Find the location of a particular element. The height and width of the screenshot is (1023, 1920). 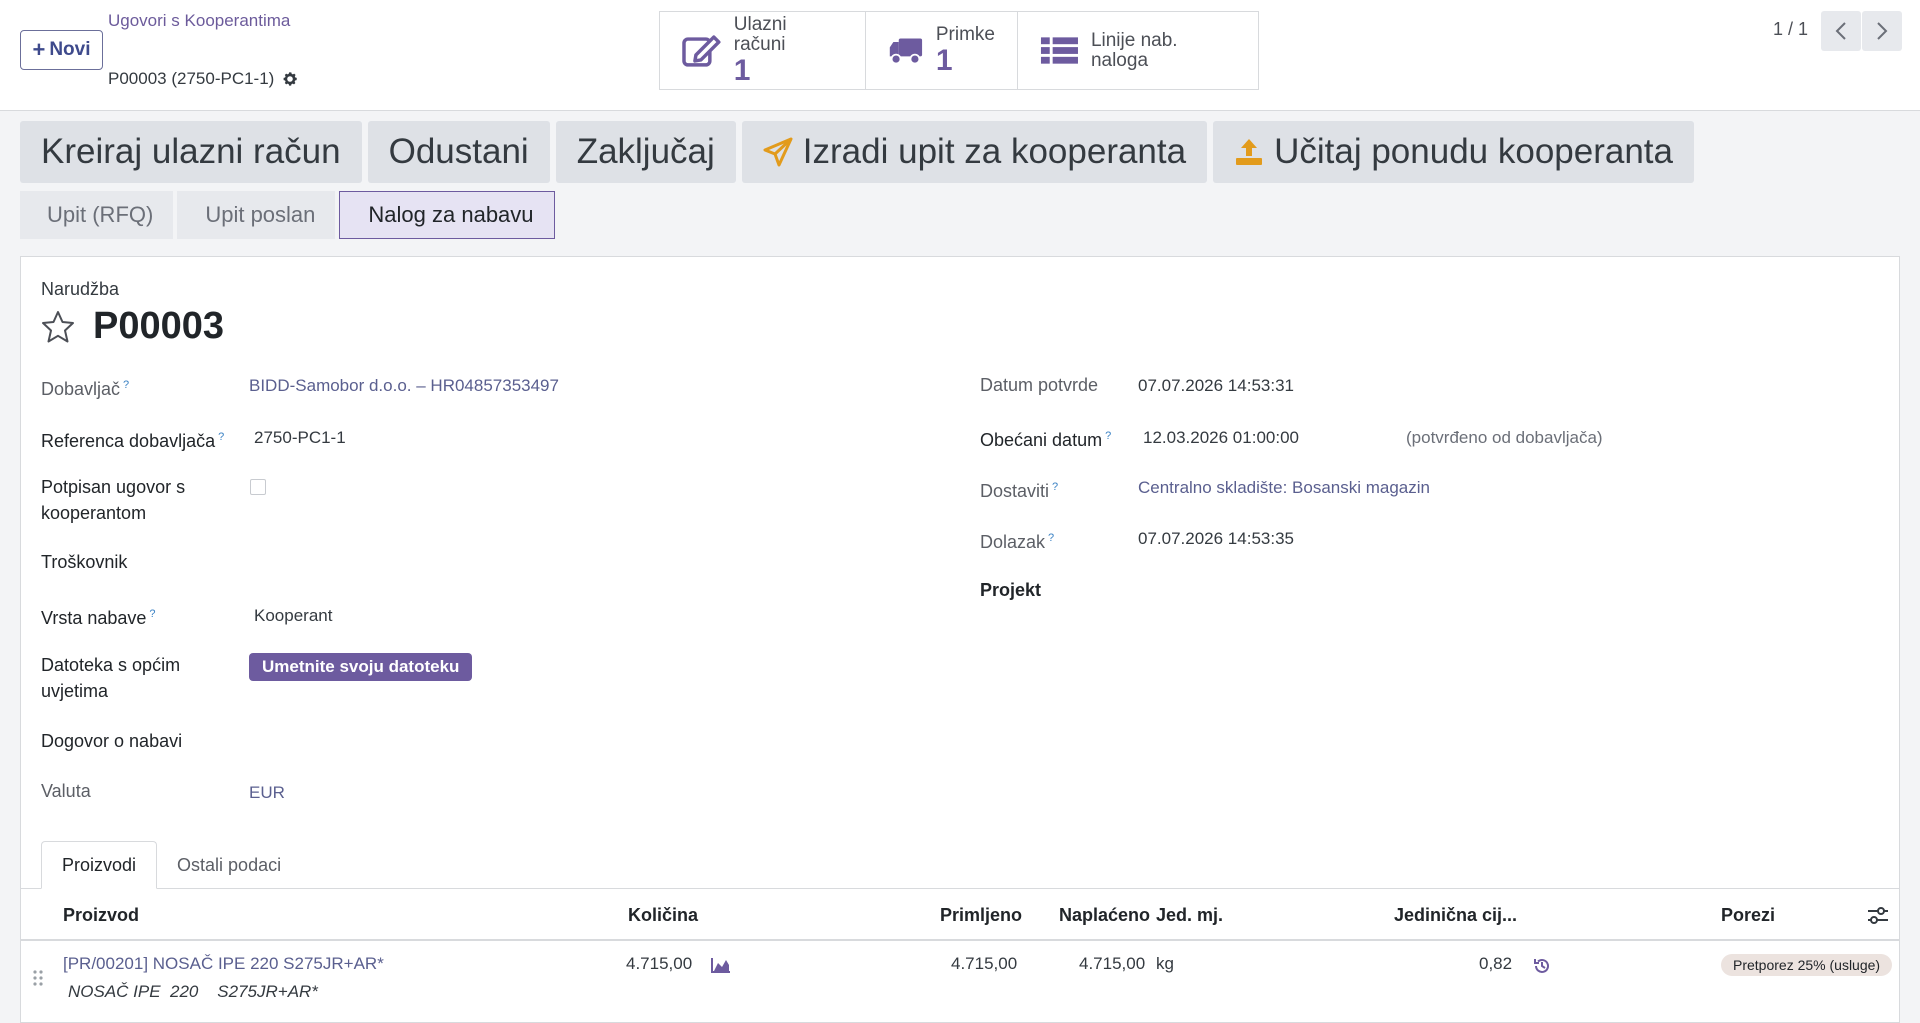

procurement-type-label: Vrsta nabave? is located at coordinates (98, 618).